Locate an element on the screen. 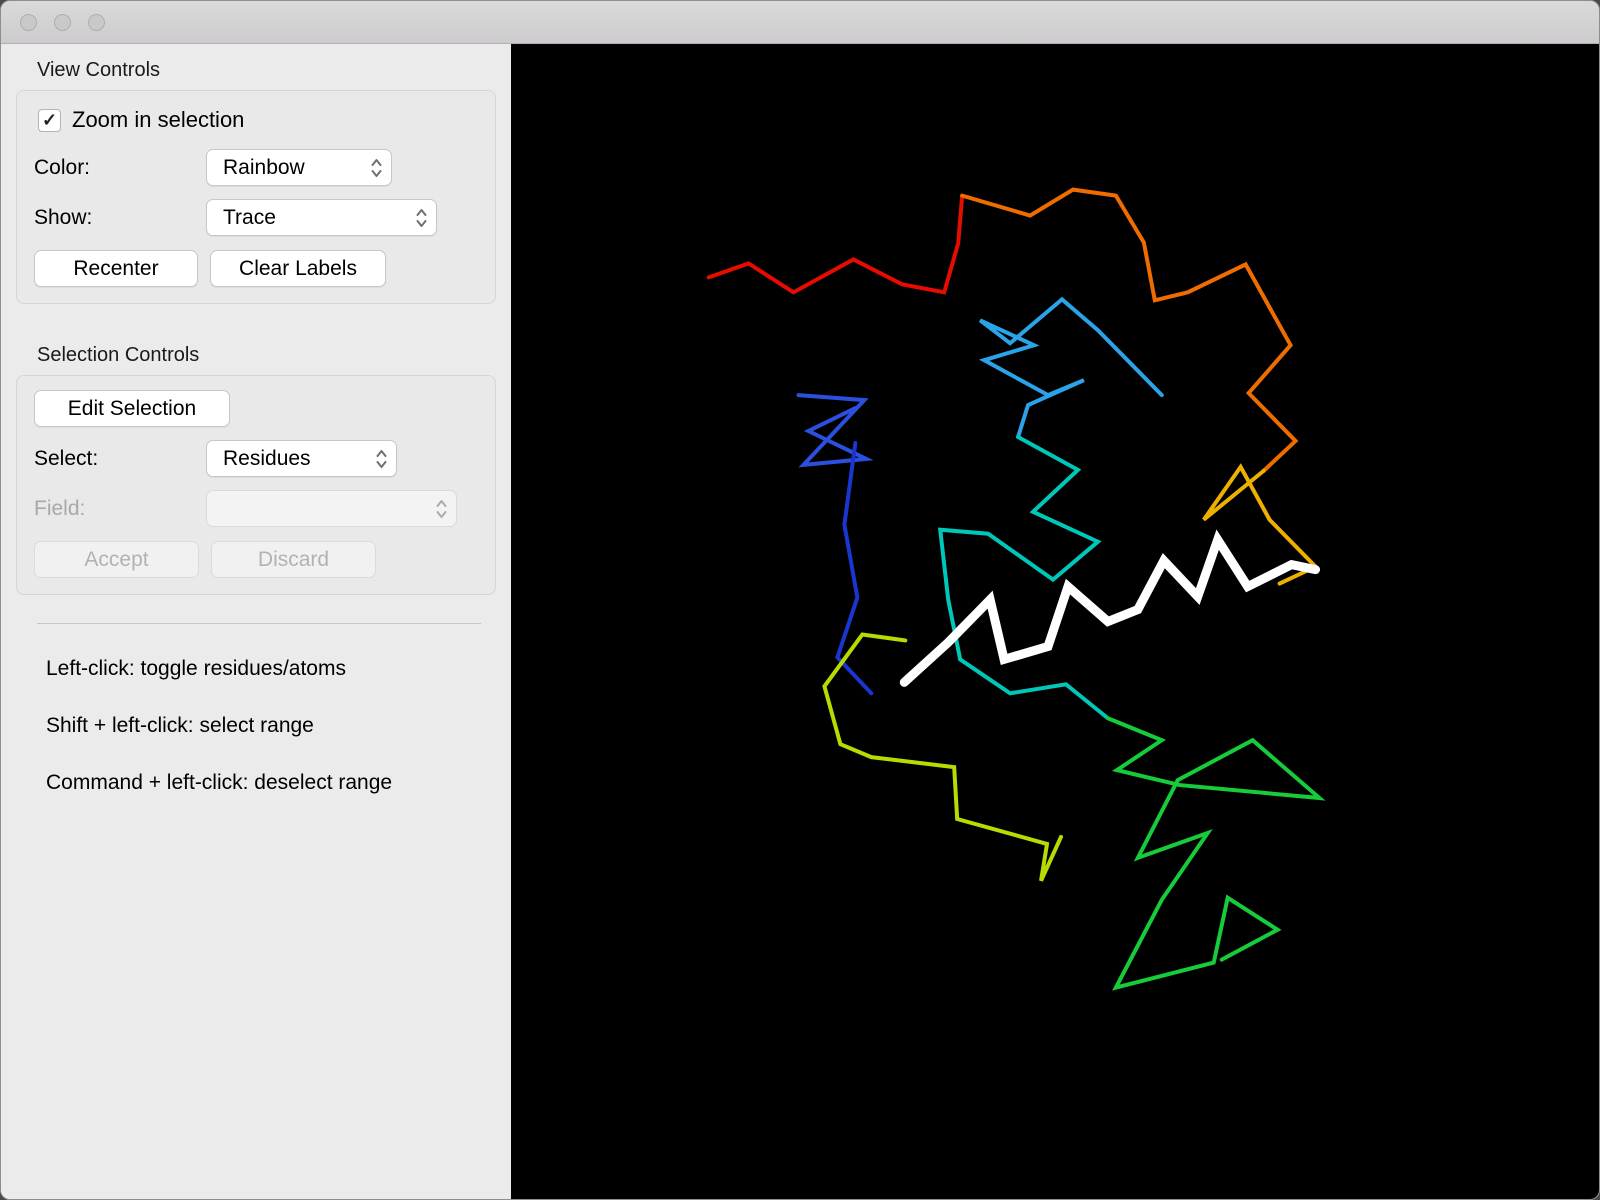  trace-segment-green is located at coordinates (1215, 853).